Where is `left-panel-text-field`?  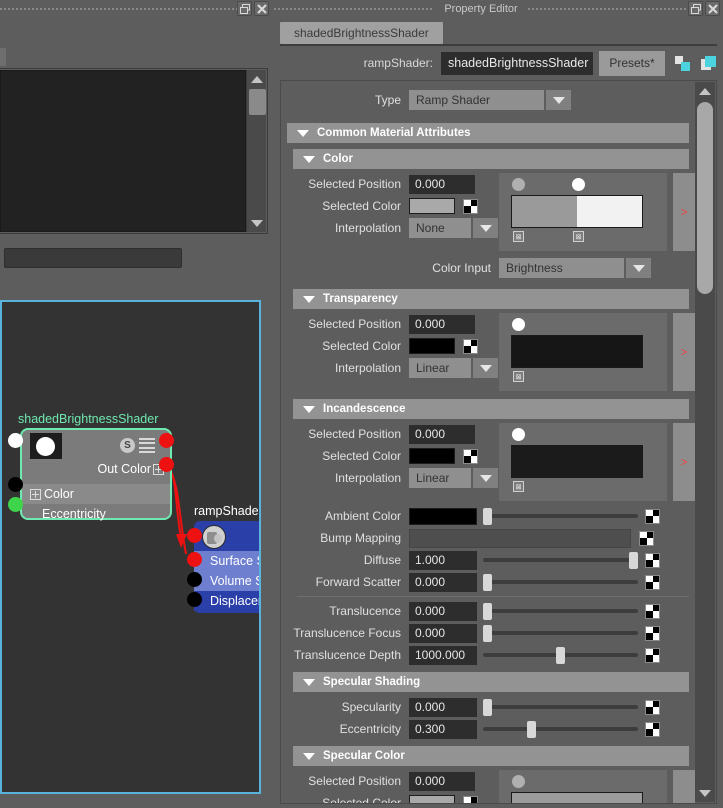
left-panel-text-field is located at coordinates (93, 258).